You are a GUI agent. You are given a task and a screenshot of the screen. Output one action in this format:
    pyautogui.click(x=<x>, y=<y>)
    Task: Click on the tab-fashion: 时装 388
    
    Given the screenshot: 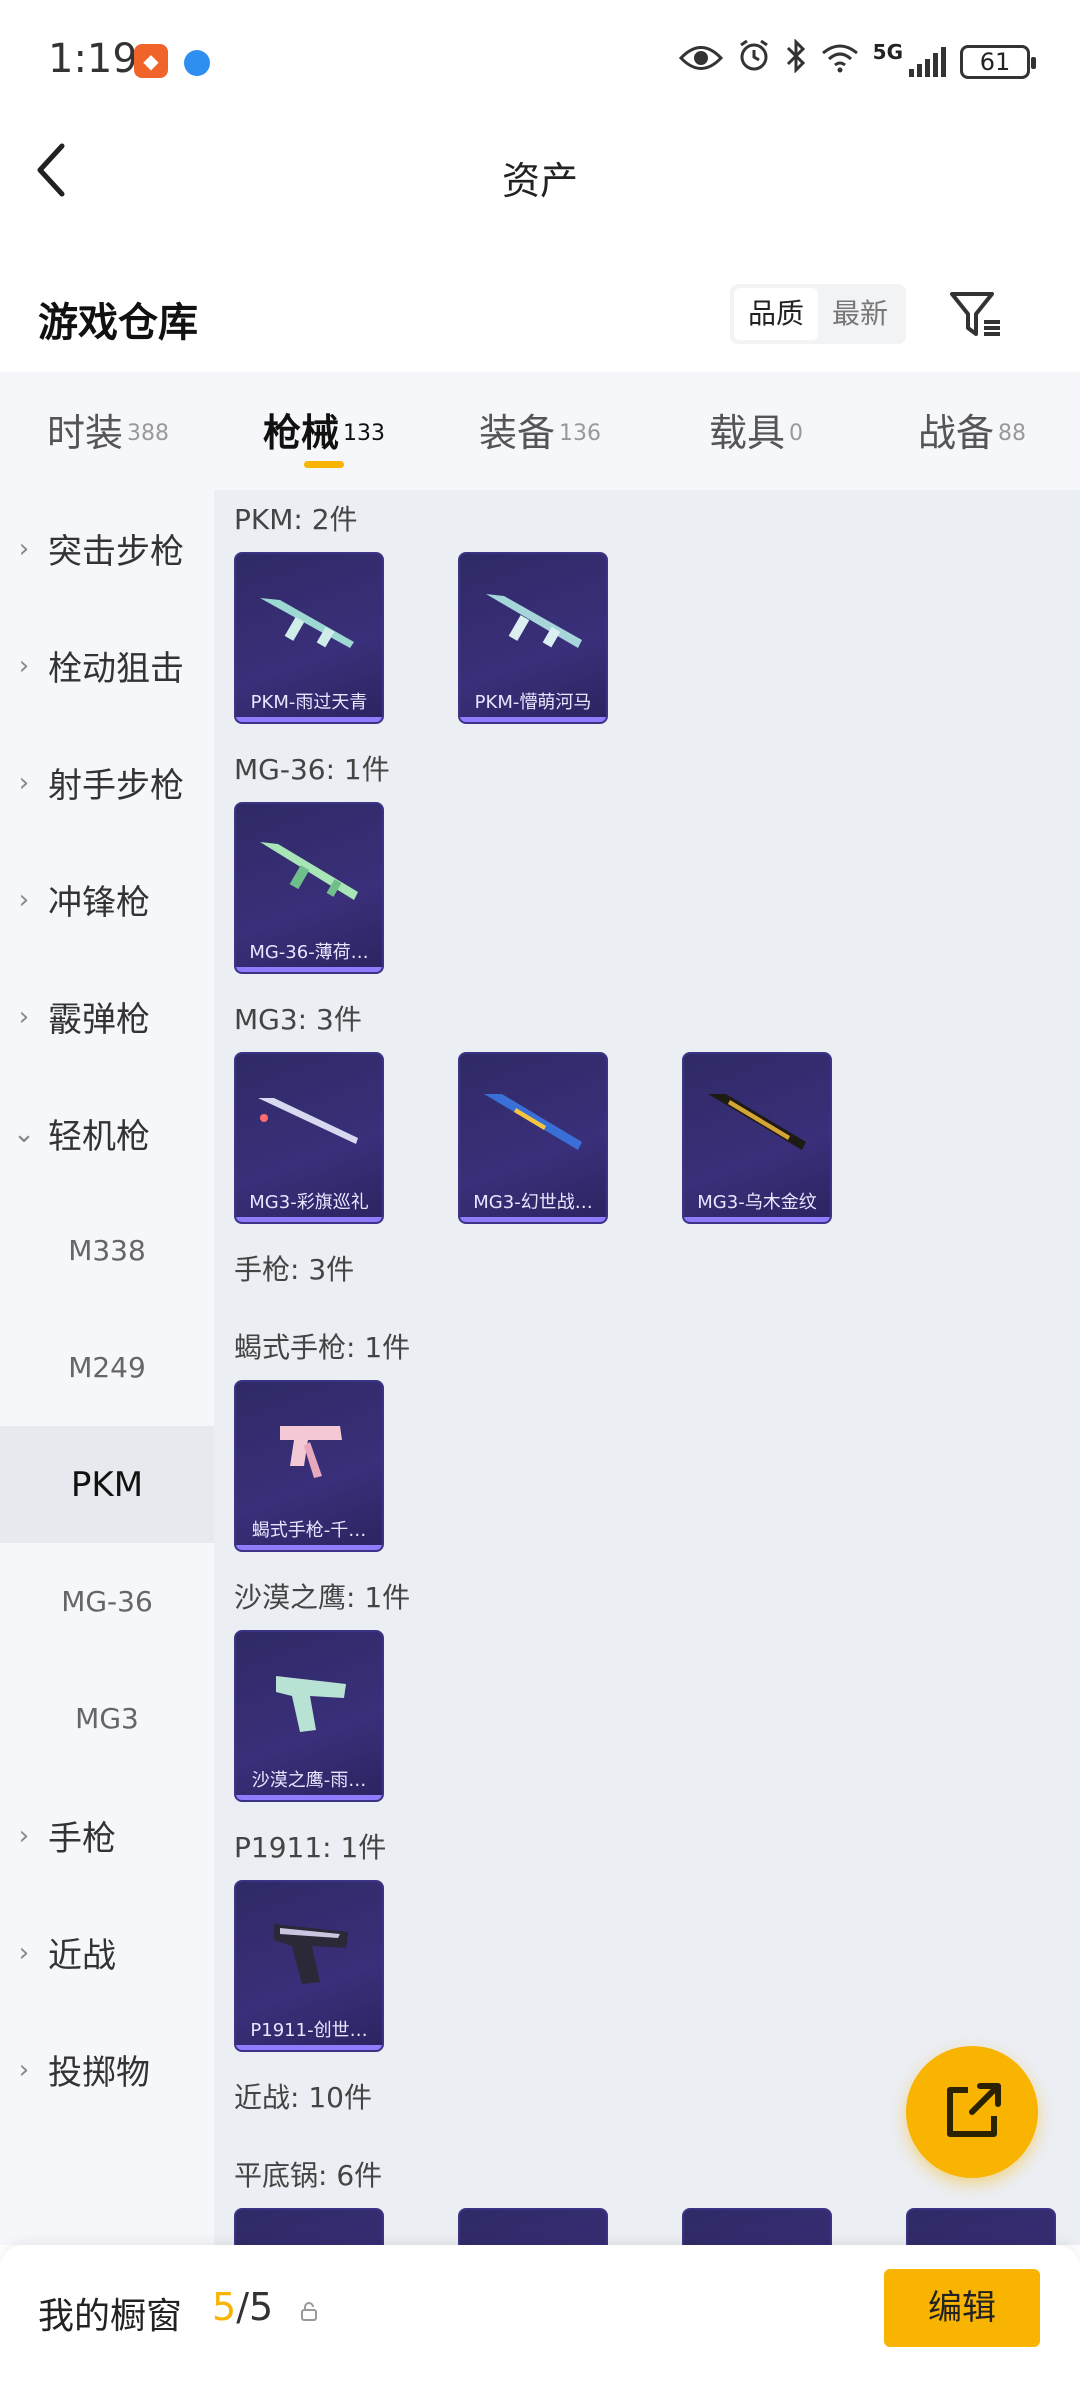 What is the action you would take?
    pyautogui.click(x=108, y=431)
    